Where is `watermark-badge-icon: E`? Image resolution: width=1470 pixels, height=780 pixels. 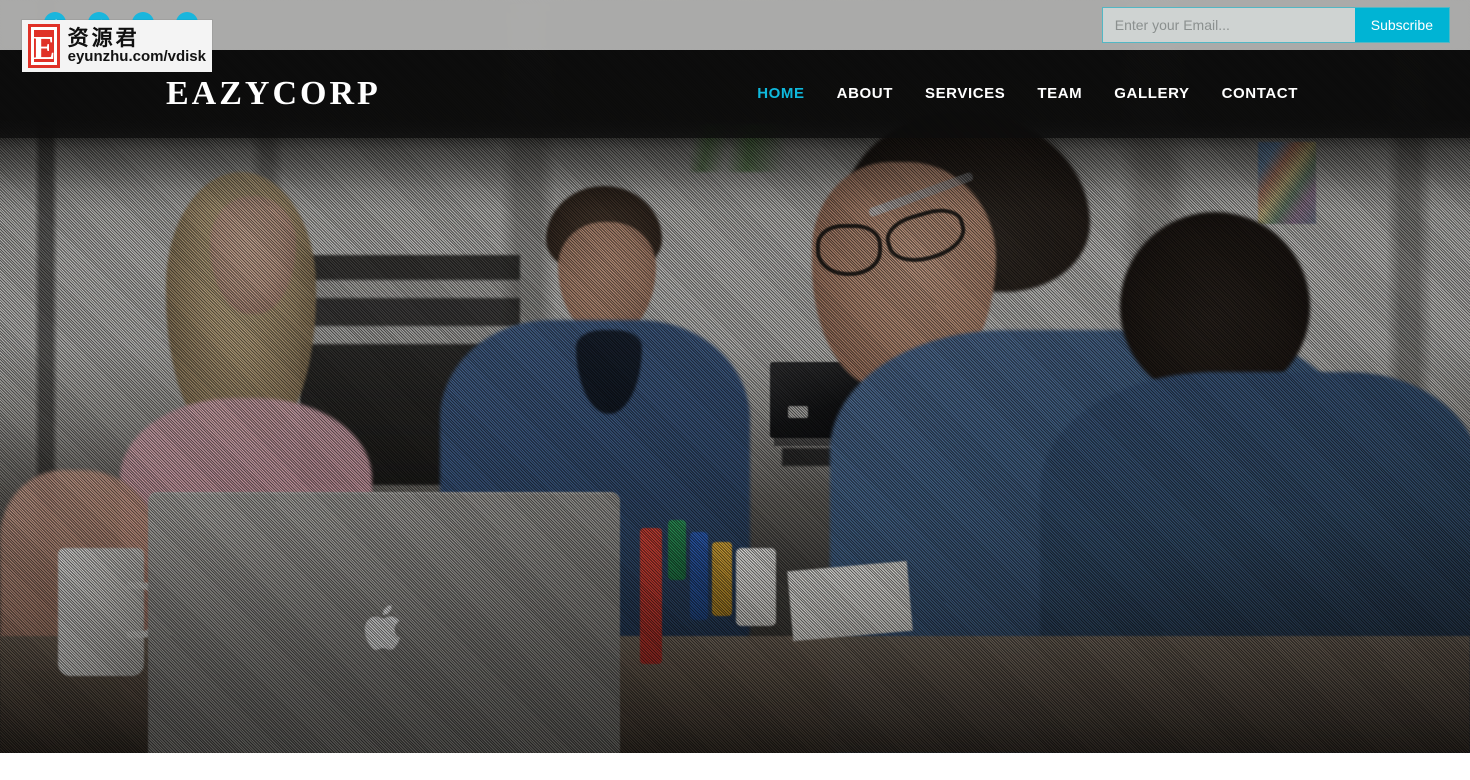
watermark-badge-icon: E is located at coordinates (44, 46).